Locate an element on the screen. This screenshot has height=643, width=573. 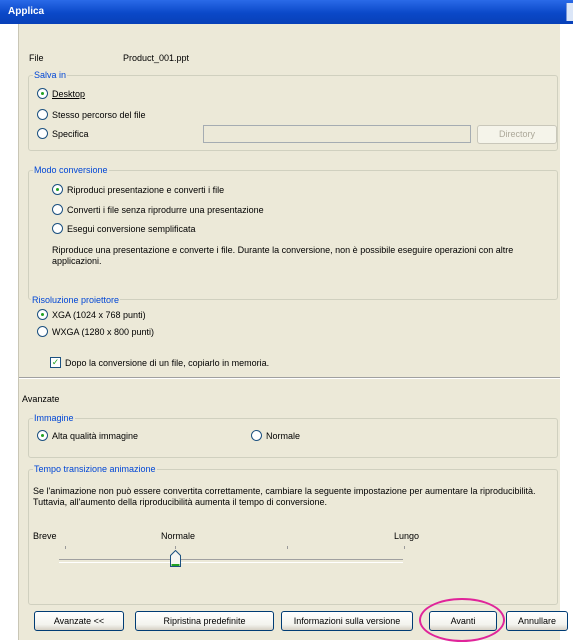
save-same-path-radio is located at coordinates (42, 114).